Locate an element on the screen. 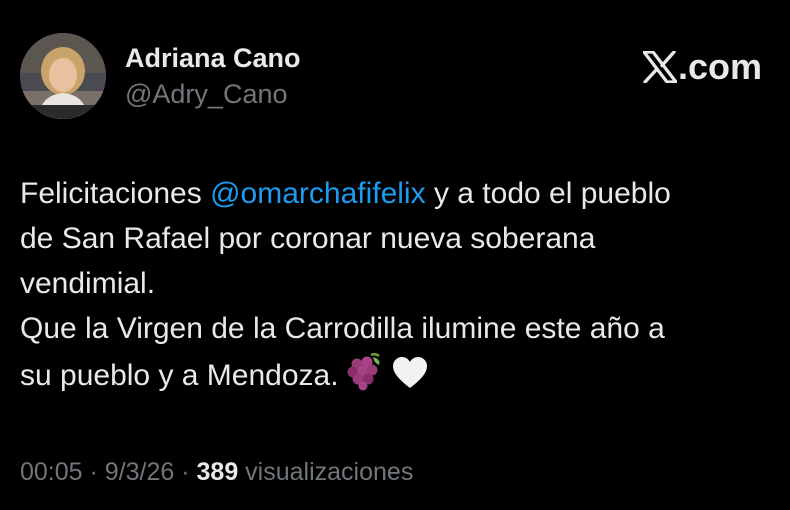  views-label: visualizaciones is located at coordinates (326, 472).